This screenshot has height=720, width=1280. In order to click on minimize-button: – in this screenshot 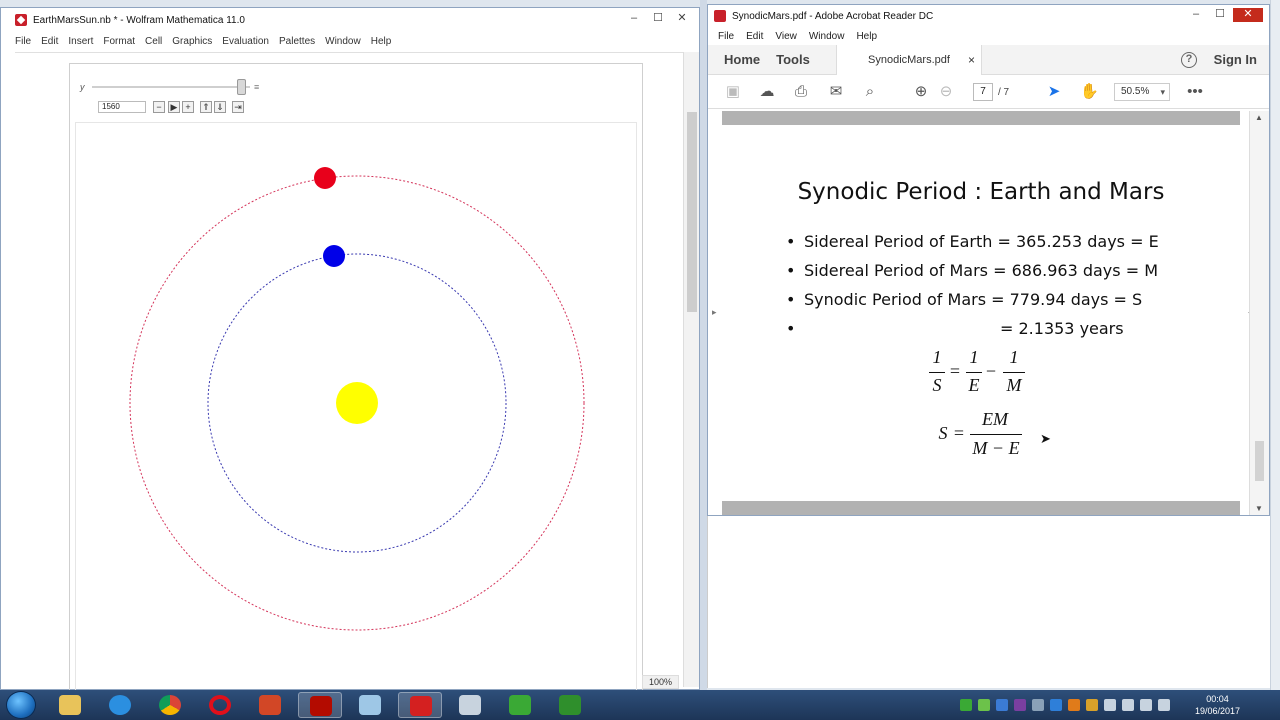, I will do `click(634, 19)`.